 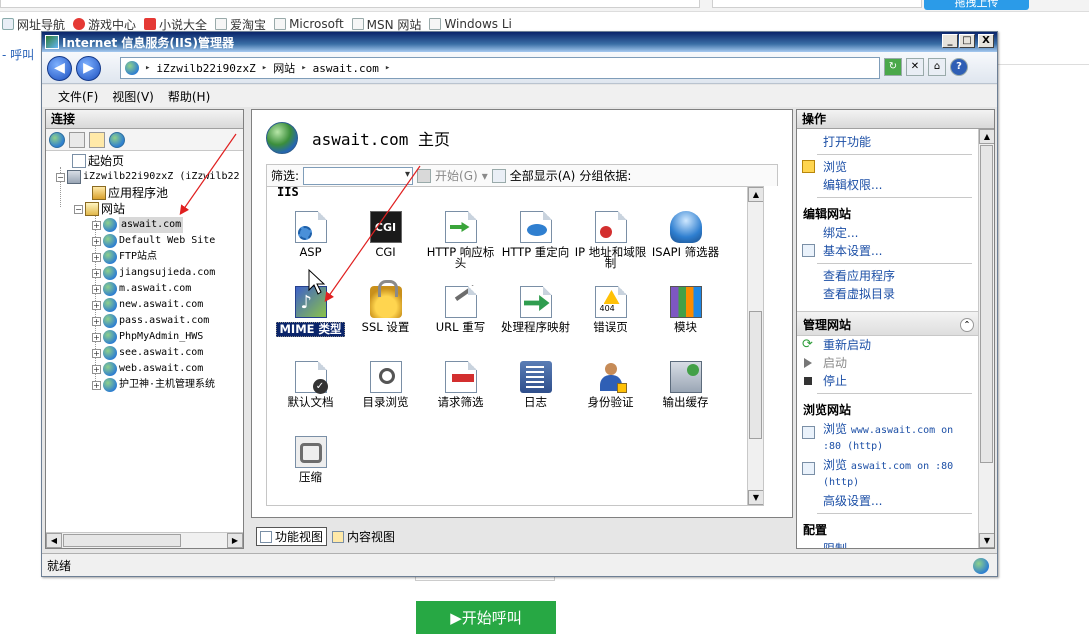 What do you see at coordinates (460, 398) in the screenshot?
I see `feature-request-filtering: 请求筛选` at bounding box center [460, 398].